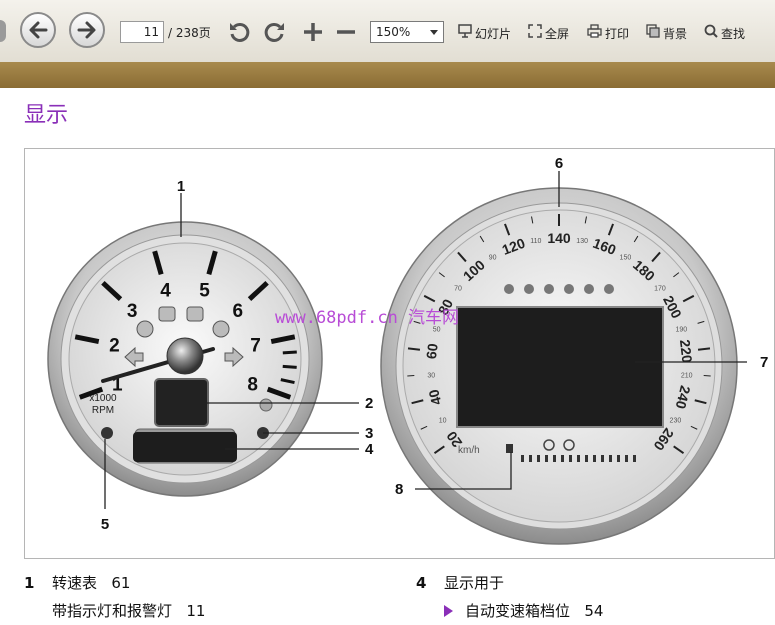 Image resolution: width=775 pixels, height=625 pixels. I want to click on arrow-left-icon, so click(38, 30).